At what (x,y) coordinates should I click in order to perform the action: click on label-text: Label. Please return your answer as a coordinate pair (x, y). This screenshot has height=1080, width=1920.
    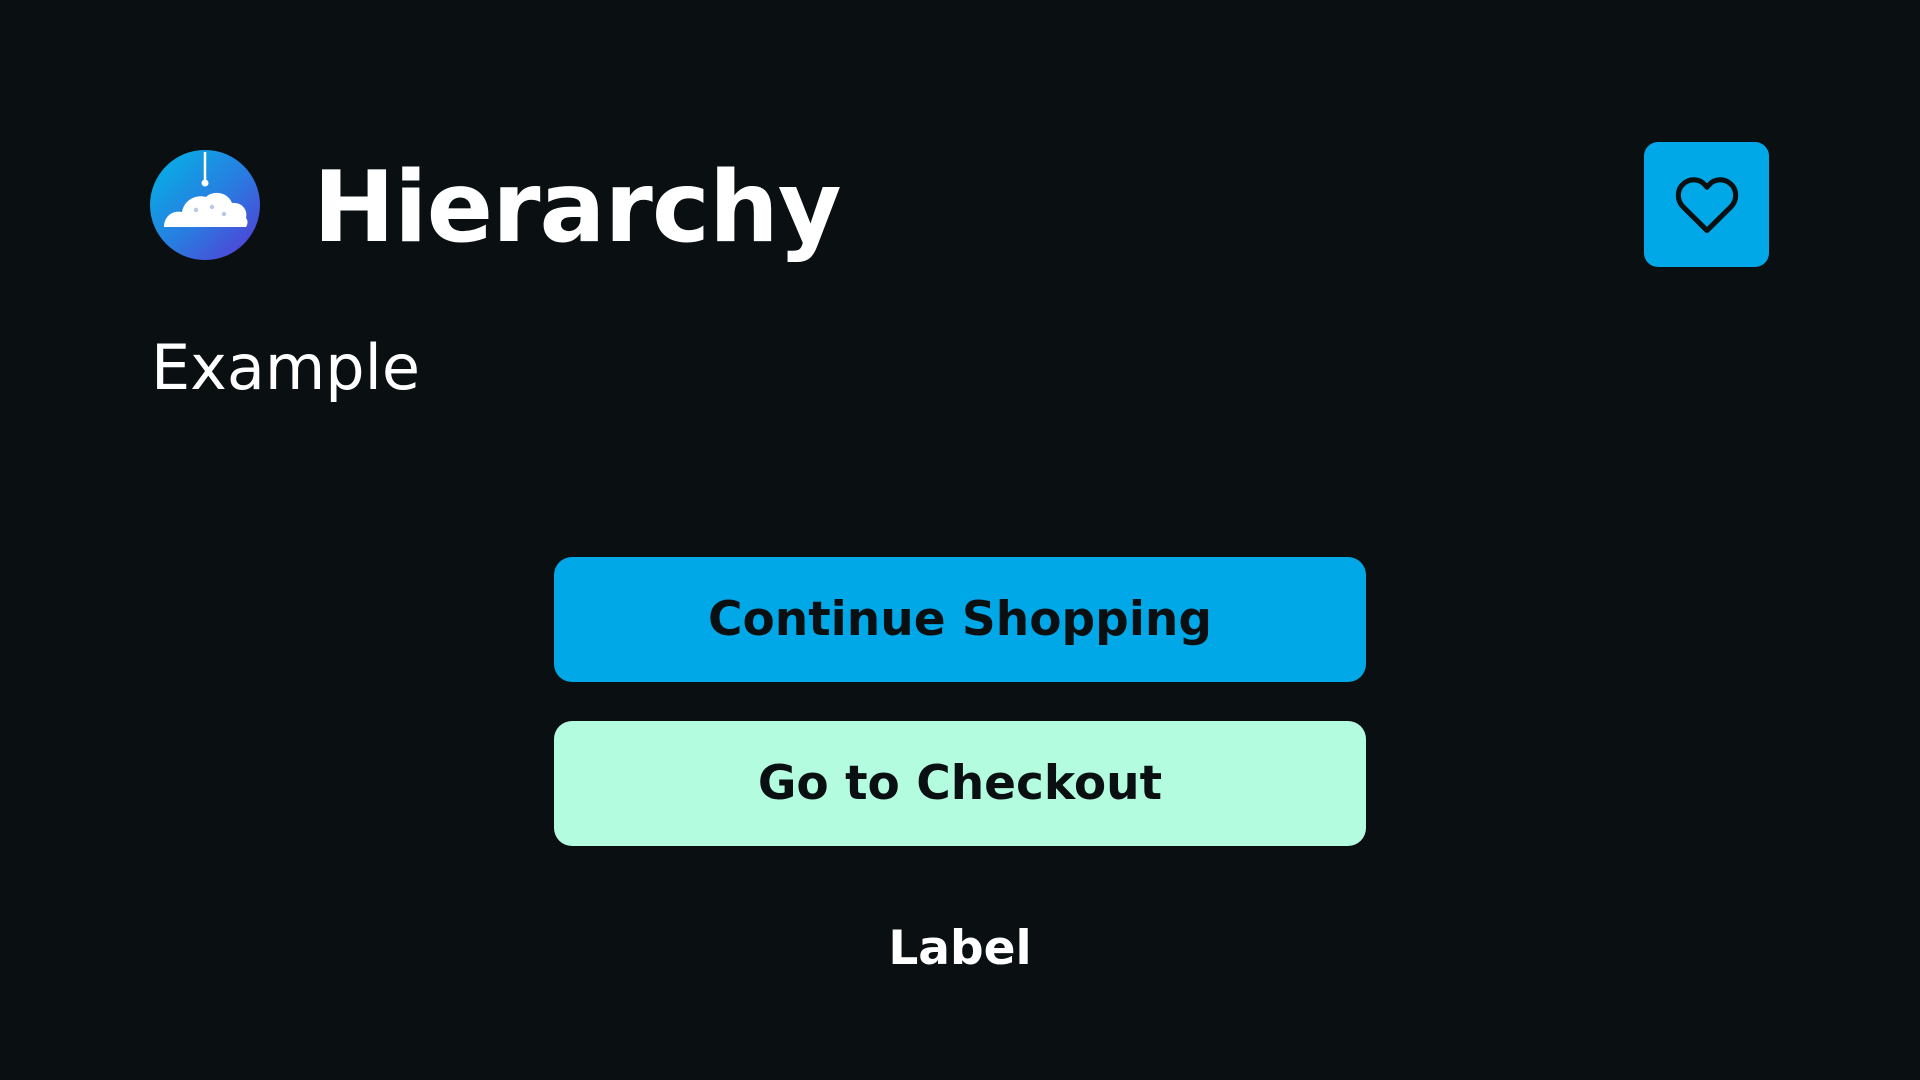
    Looking at the image, I should click on (960, 948).